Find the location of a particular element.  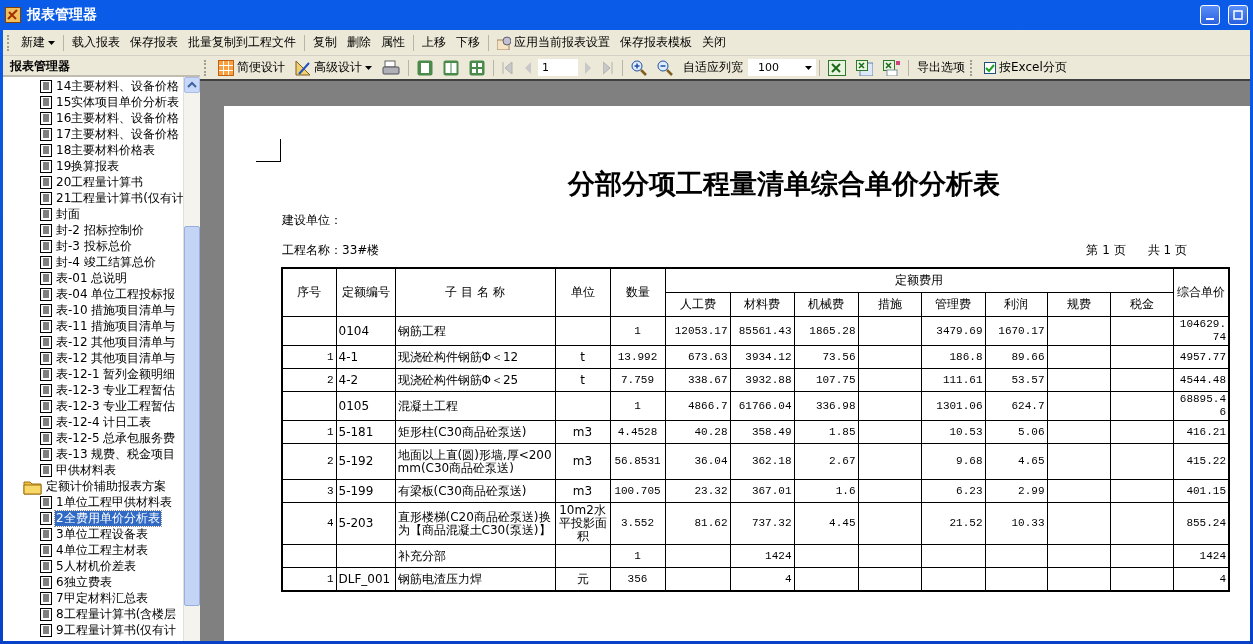

toolbar-button: 属性 is located at coordinates (393, 42).